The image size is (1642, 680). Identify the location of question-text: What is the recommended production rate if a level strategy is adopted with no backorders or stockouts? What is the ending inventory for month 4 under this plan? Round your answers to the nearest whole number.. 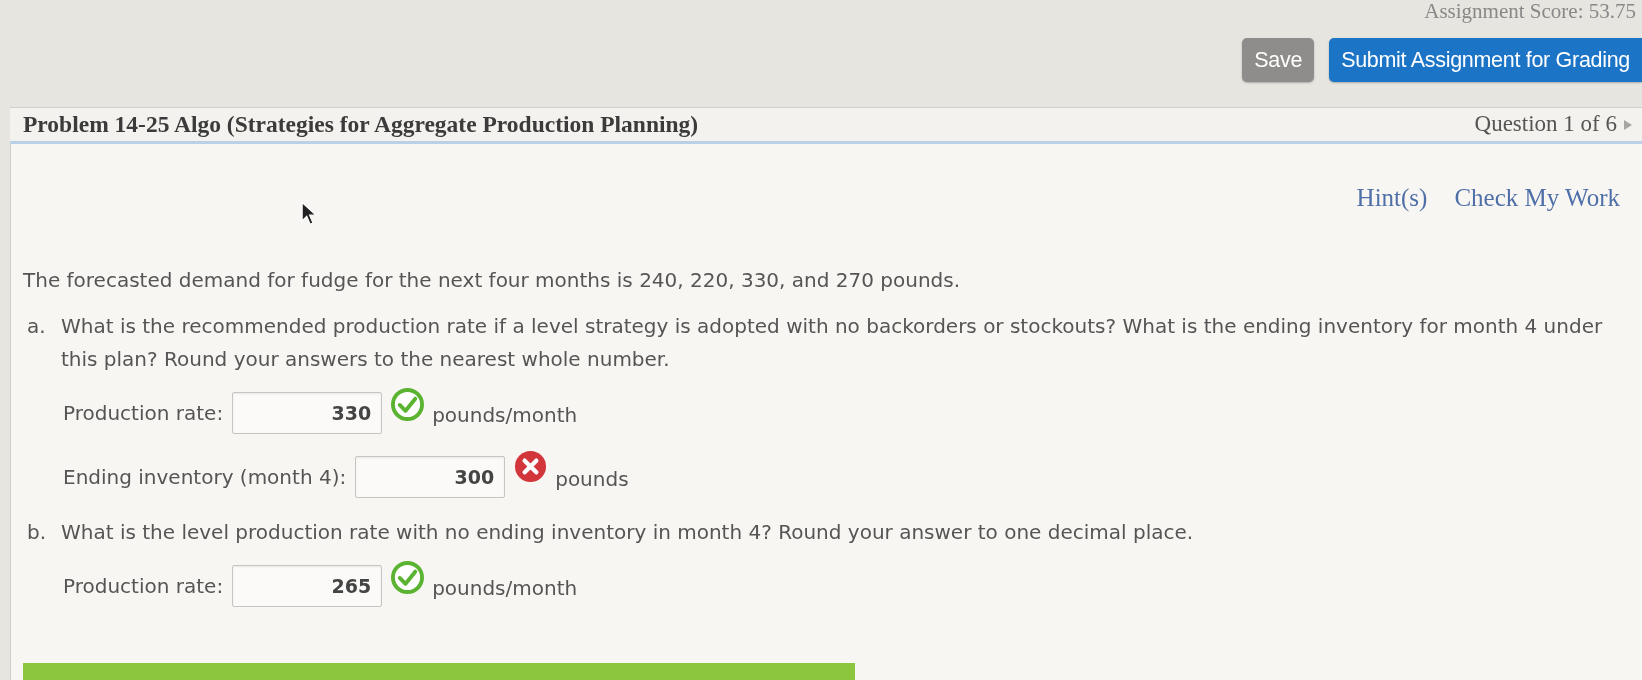
(832, 343).